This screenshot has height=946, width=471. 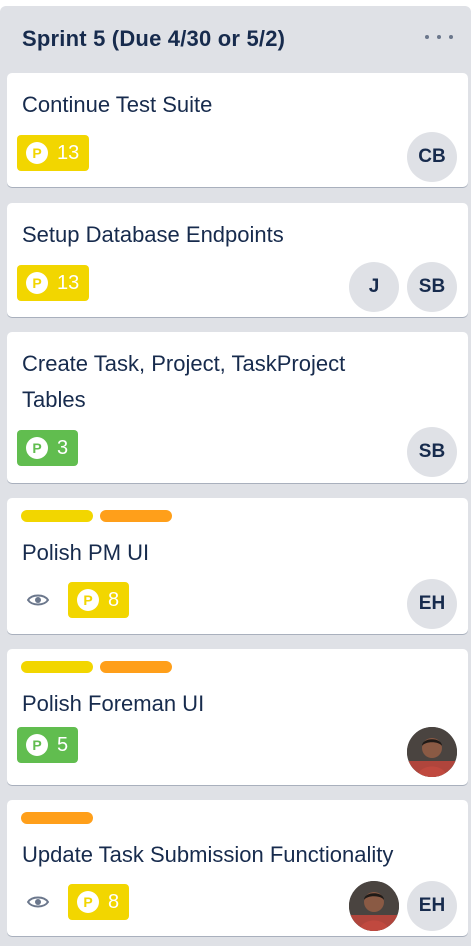 What do you see at coordinates (63, 744) in the screenshot?
I see `points-value: 5` at bounding box center [63, 744].